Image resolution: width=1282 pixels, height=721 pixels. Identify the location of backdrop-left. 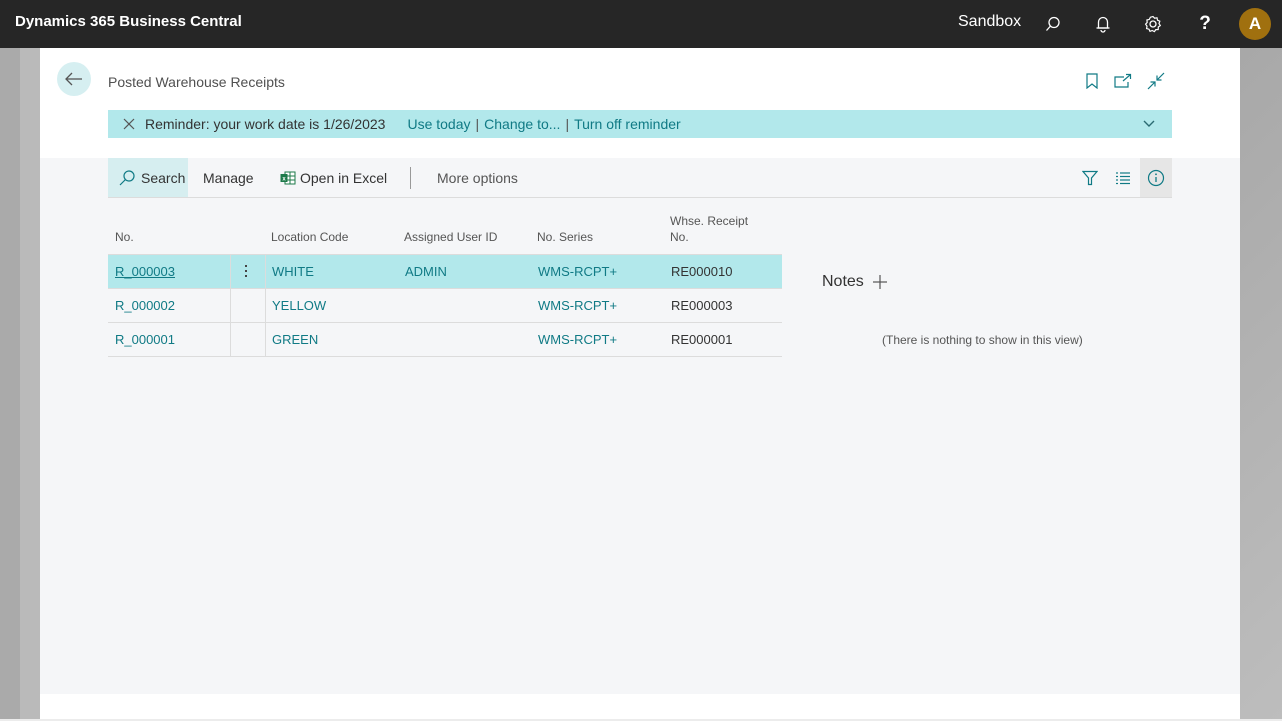
(20, 384).